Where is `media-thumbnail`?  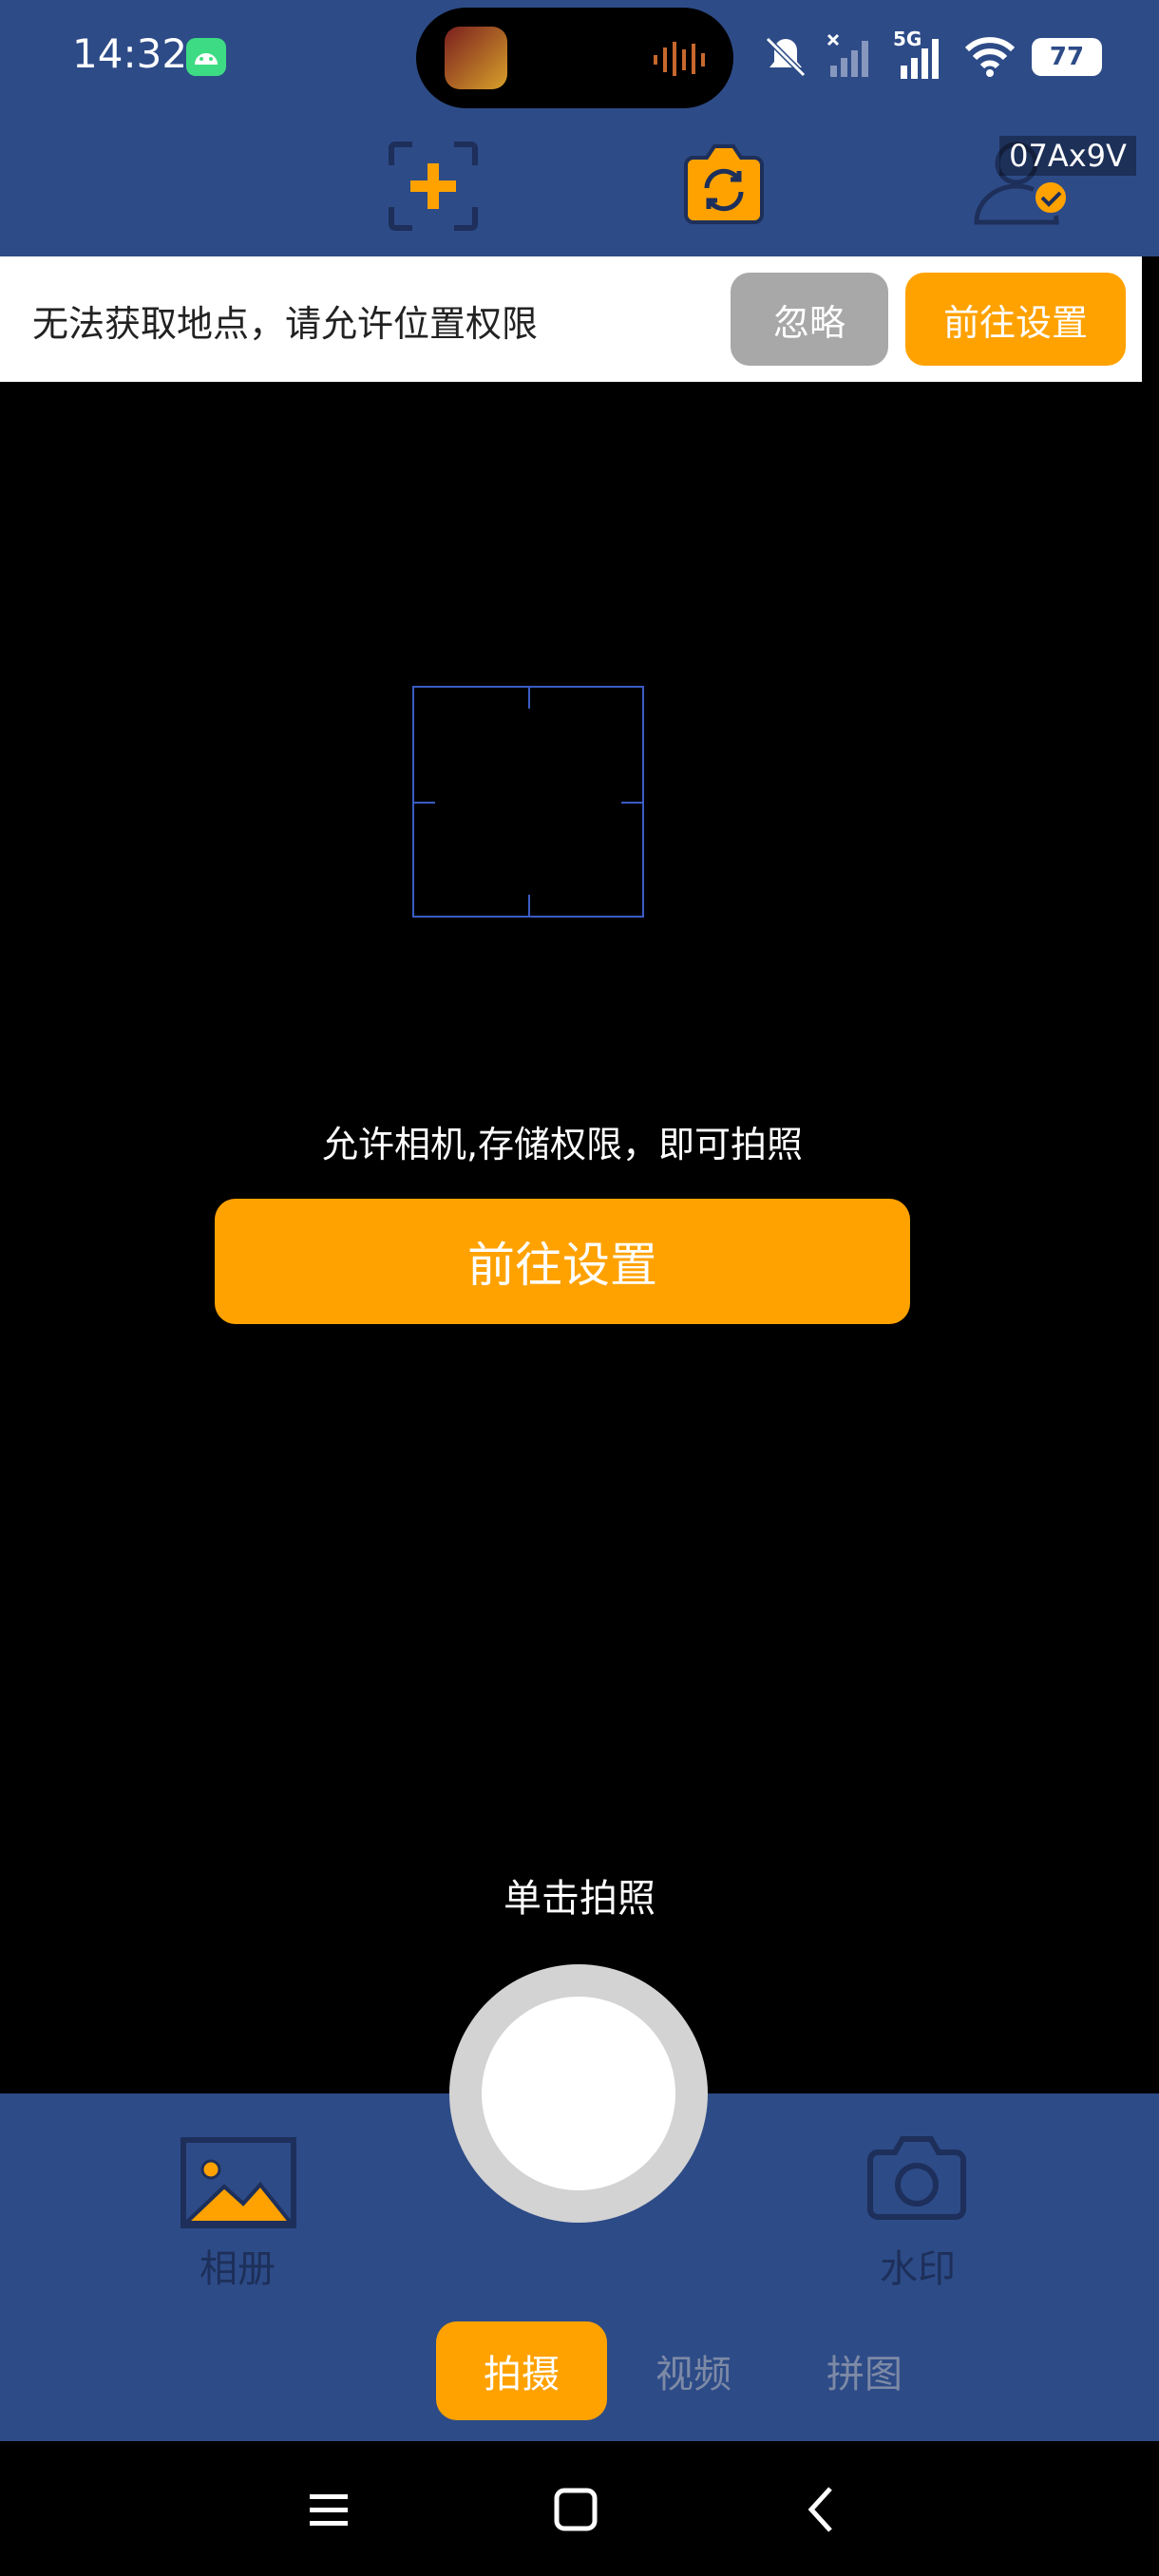
media-thumbnail is located at coordinates (476, 58).